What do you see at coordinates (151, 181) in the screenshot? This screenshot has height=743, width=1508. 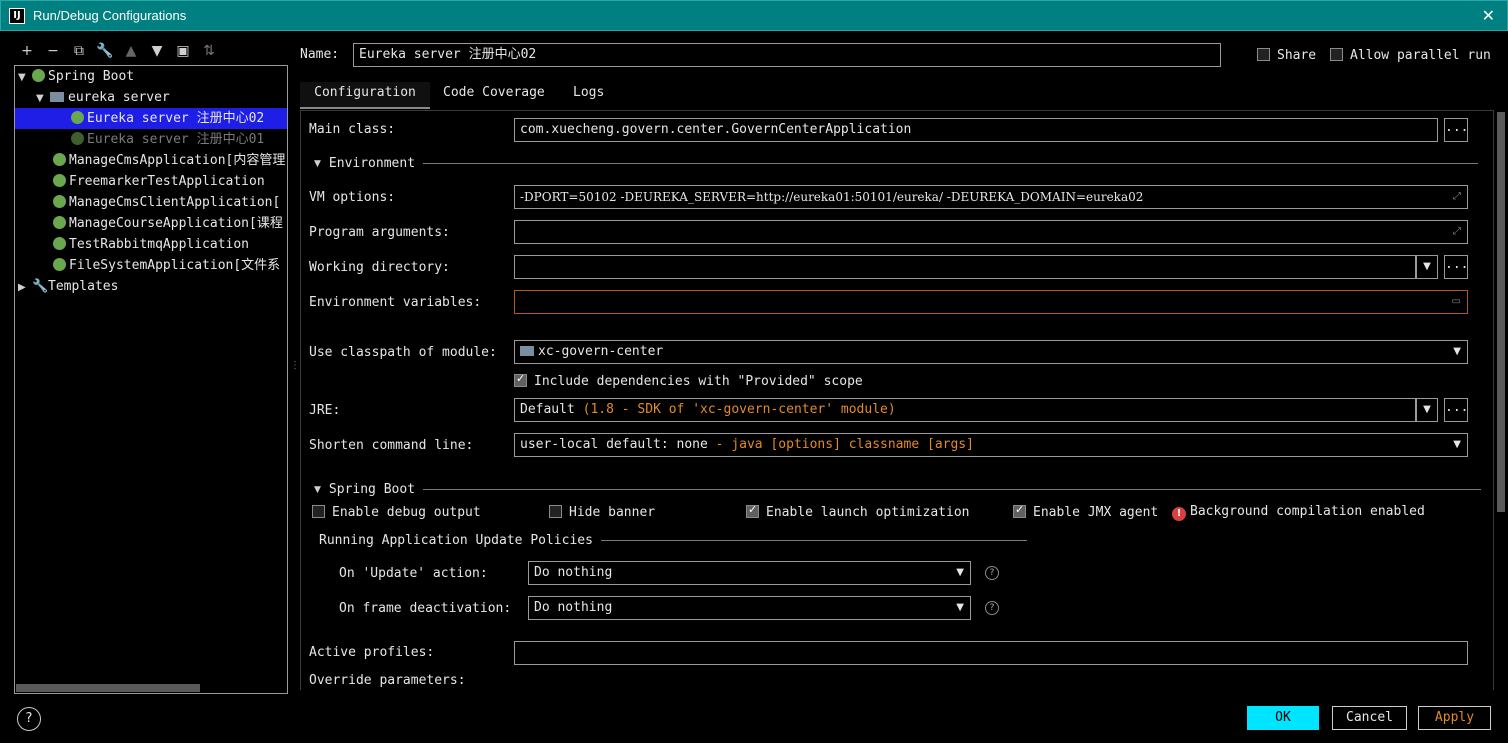 I see `tree-item-app: FreemarkerTestApplication` at bounding box center [151, 181].